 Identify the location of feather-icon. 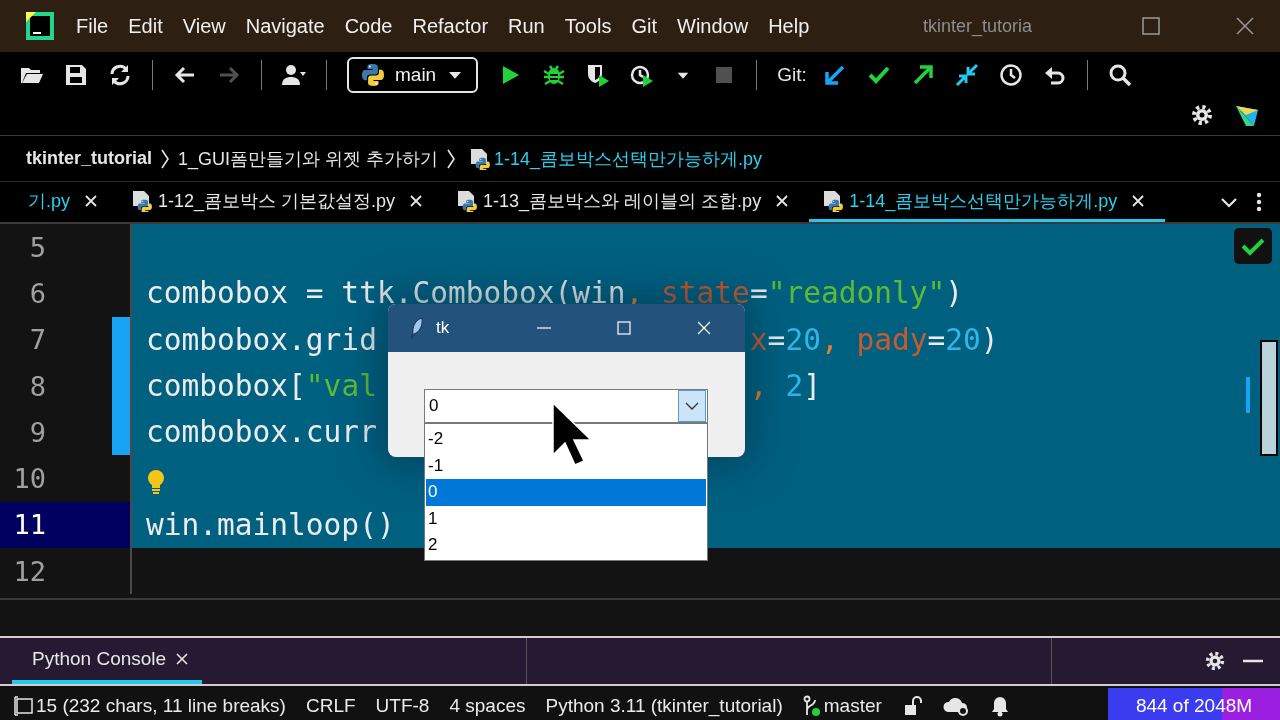
(417, 328).